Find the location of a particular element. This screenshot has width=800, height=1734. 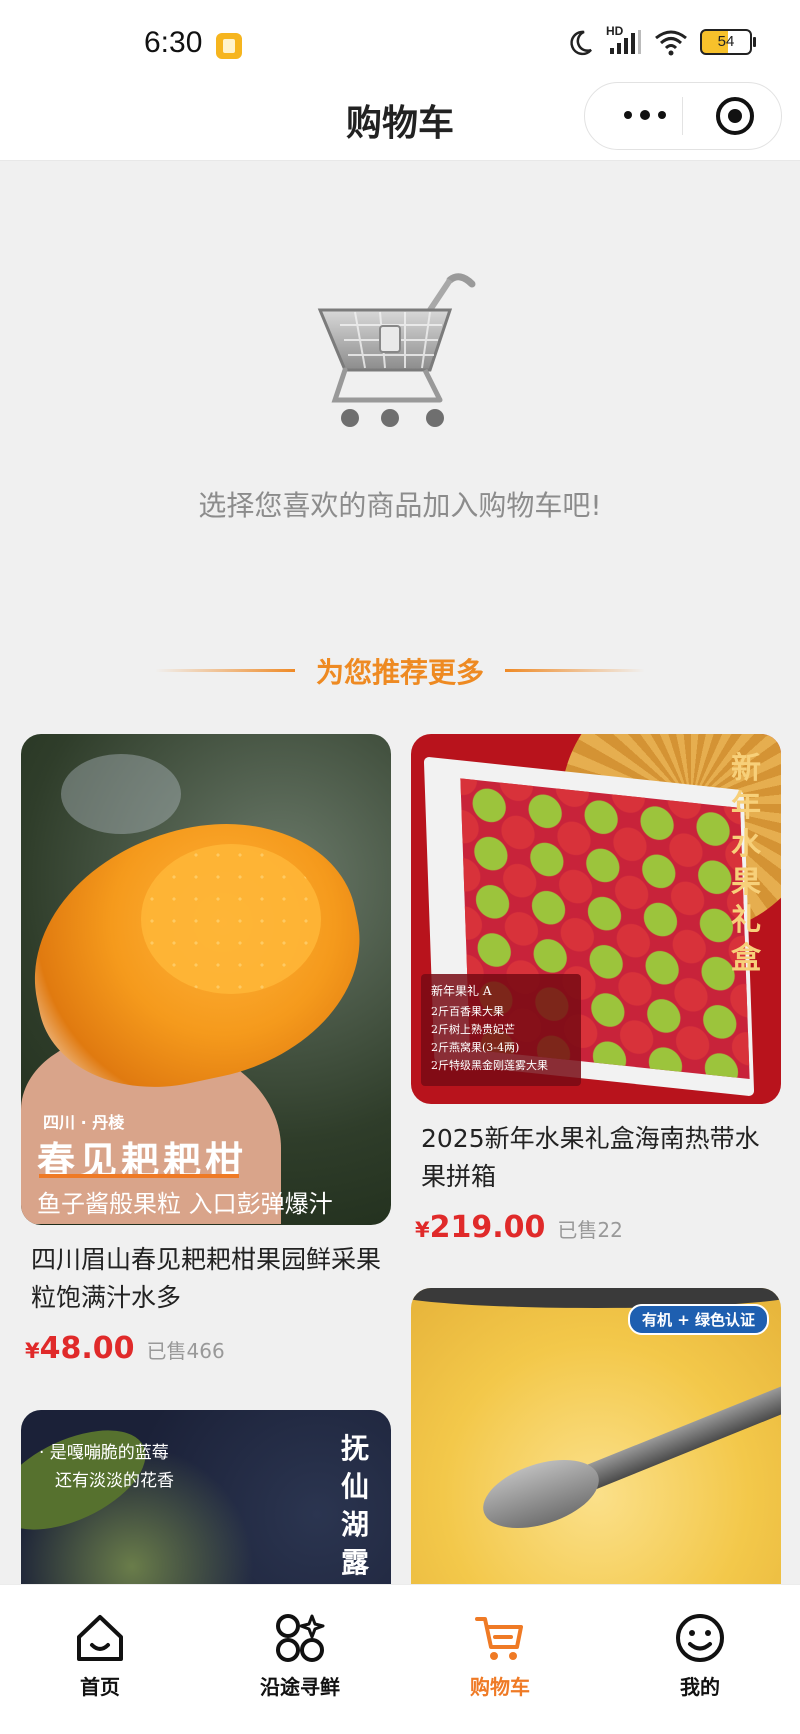

signal-icon: HD is located at coordinates (624, 40).